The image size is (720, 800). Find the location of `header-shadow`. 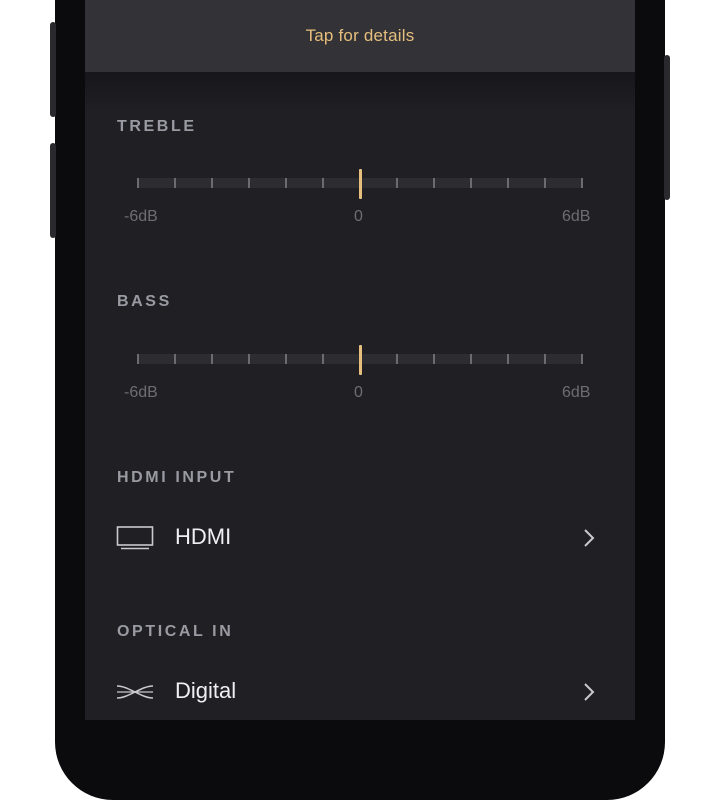

header-shadow is located at coordinates (360, 92).